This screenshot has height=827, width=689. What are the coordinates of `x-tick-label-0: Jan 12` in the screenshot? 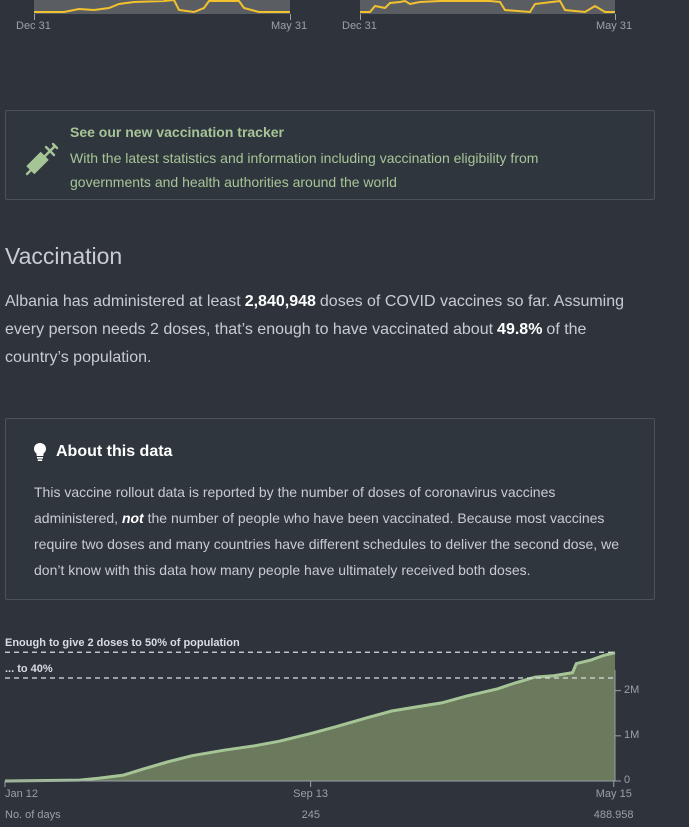 It's located at (22, 794).